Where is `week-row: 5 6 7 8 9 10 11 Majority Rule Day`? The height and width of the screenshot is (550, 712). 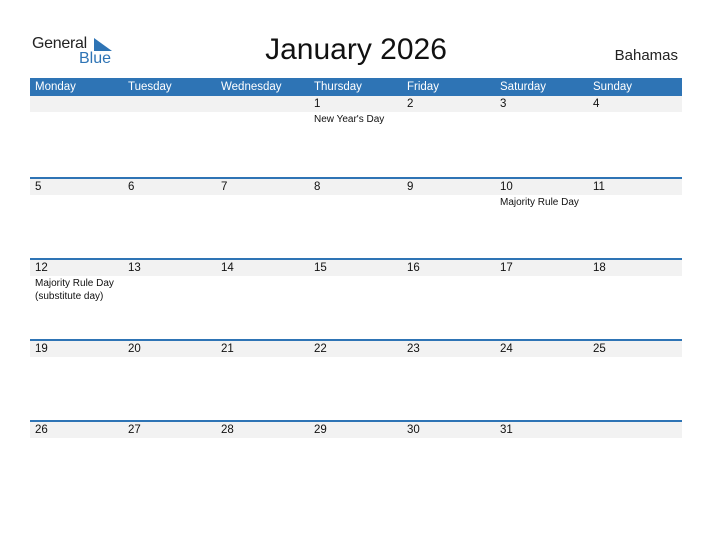 week-row: 5 6 7 8 9 10 11 Majority Rule Day is located at coordinates (356, 217).